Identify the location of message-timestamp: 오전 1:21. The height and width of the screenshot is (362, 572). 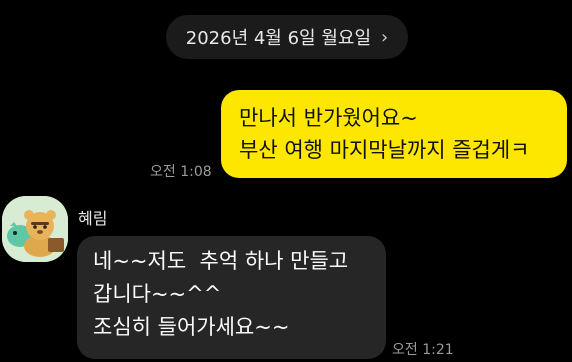
(423, 350).